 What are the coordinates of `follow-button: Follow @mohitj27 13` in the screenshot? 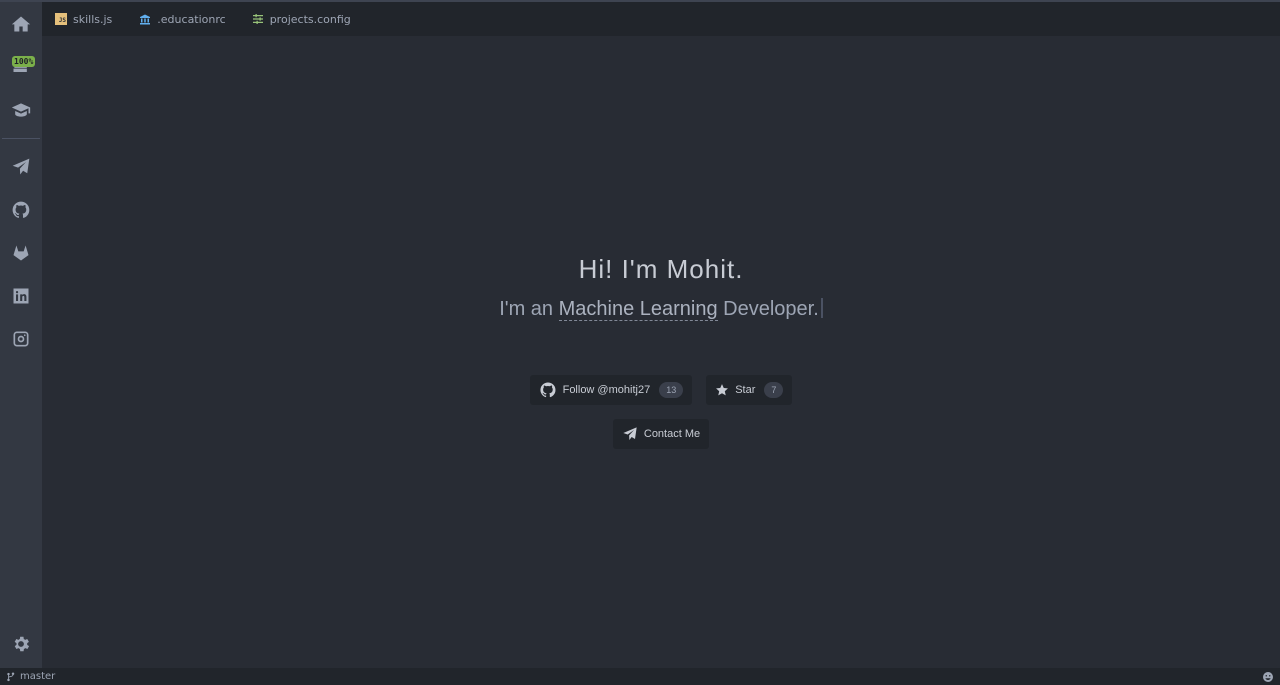 It's located at (611, 390).